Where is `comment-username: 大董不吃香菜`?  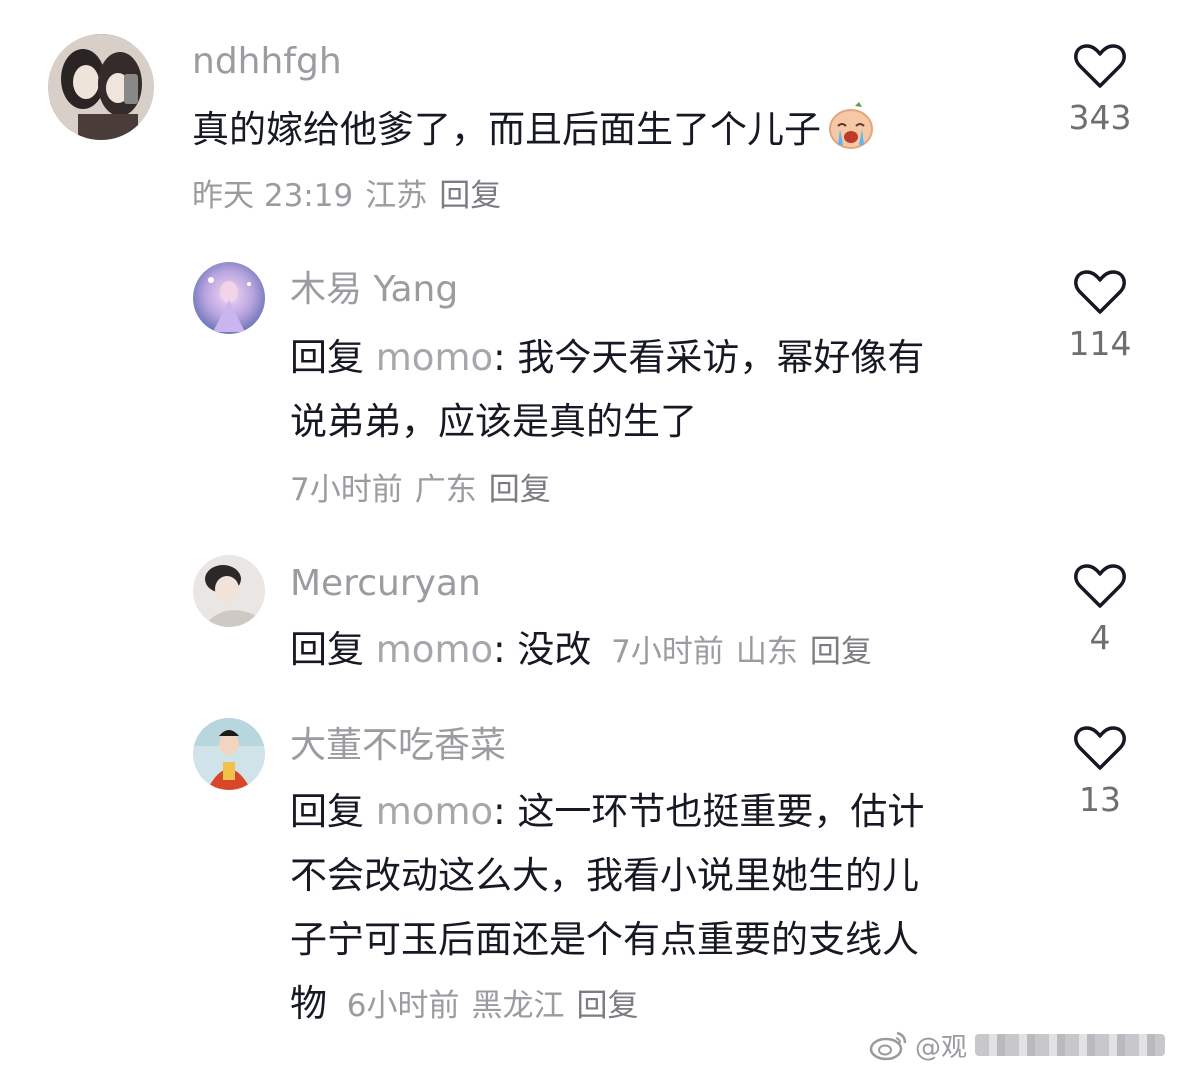
comment-username: 大董不吃香菜 is located at coordinates (398, 746).